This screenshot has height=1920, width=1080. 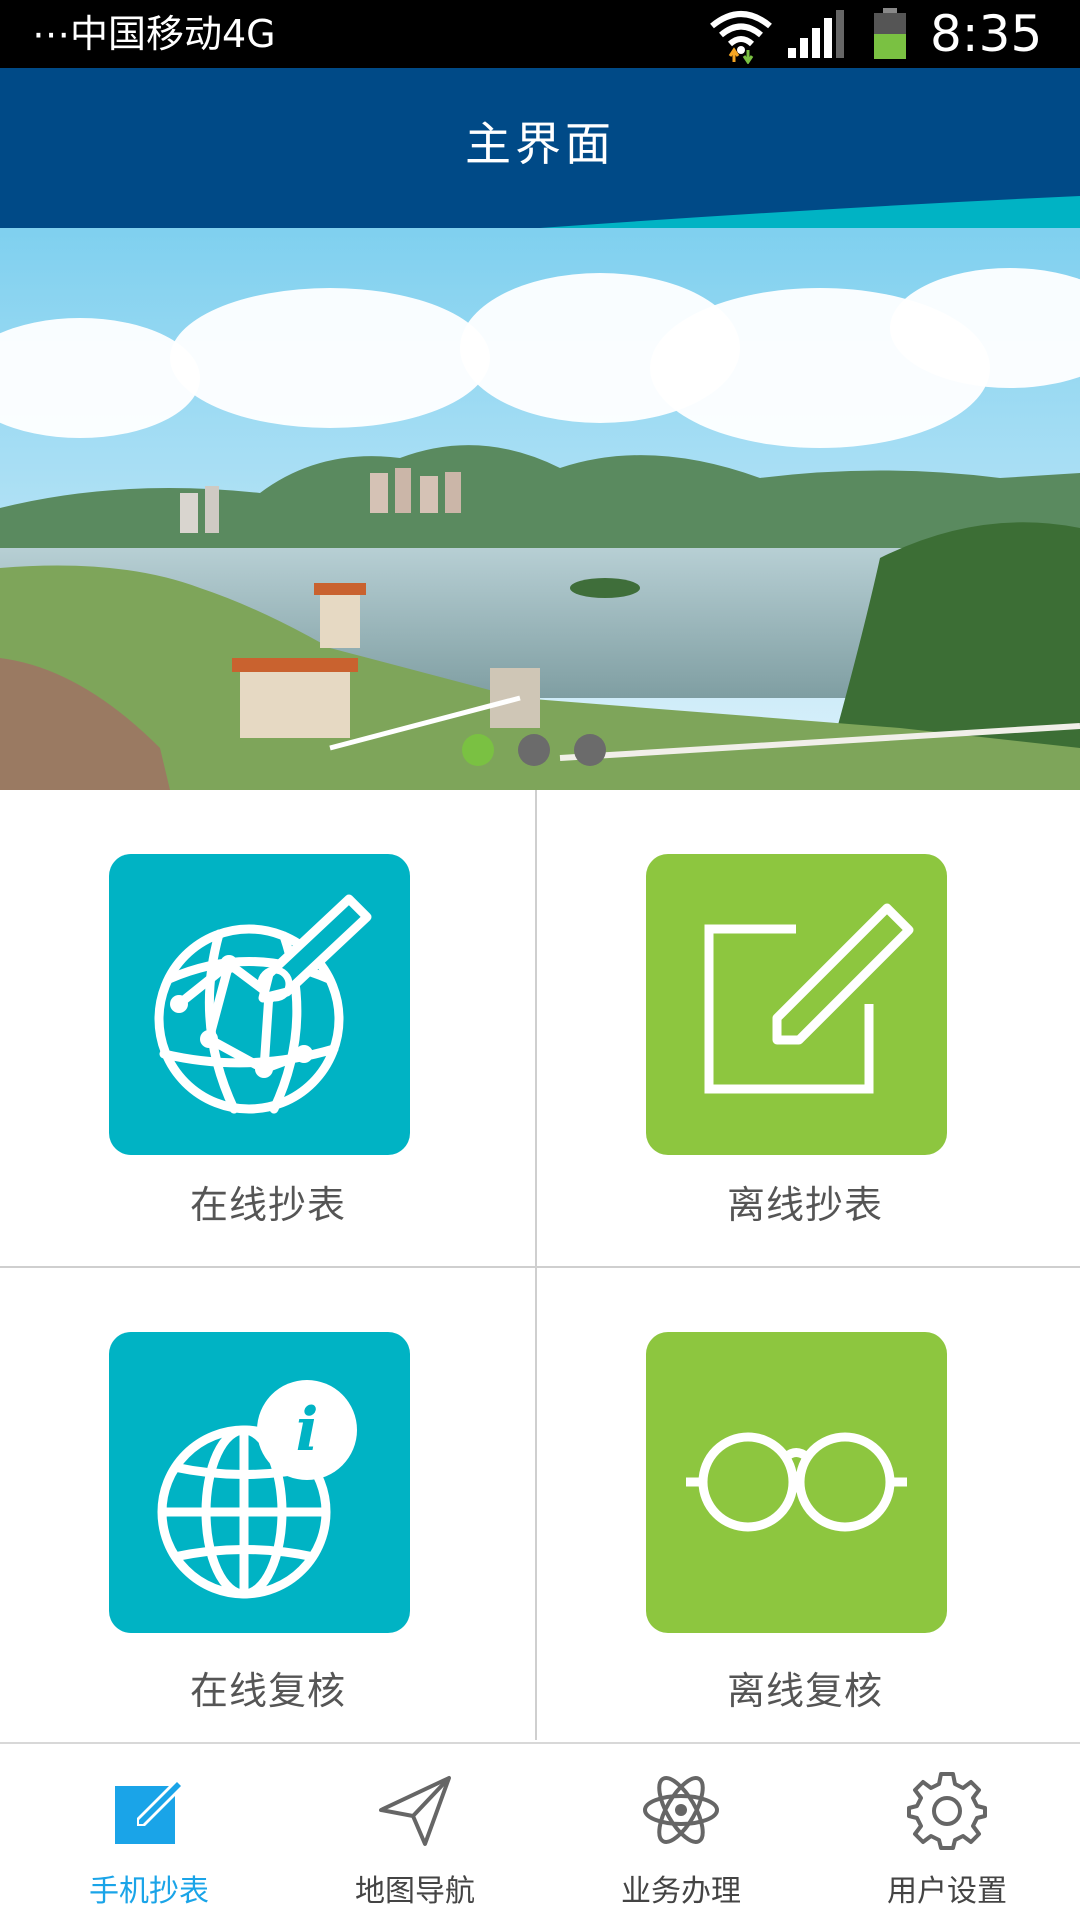 What do you see at coordinates (947, 1811) in the screenshot?
I see `gear-icon` at bounding box center [947, 1811].